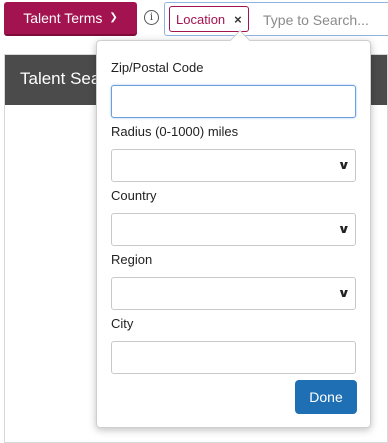 This screenshot has width=388, height=443. Describe the element at coordinates (132, 259) in the screenshot. I see `region-label: Region` at that location.